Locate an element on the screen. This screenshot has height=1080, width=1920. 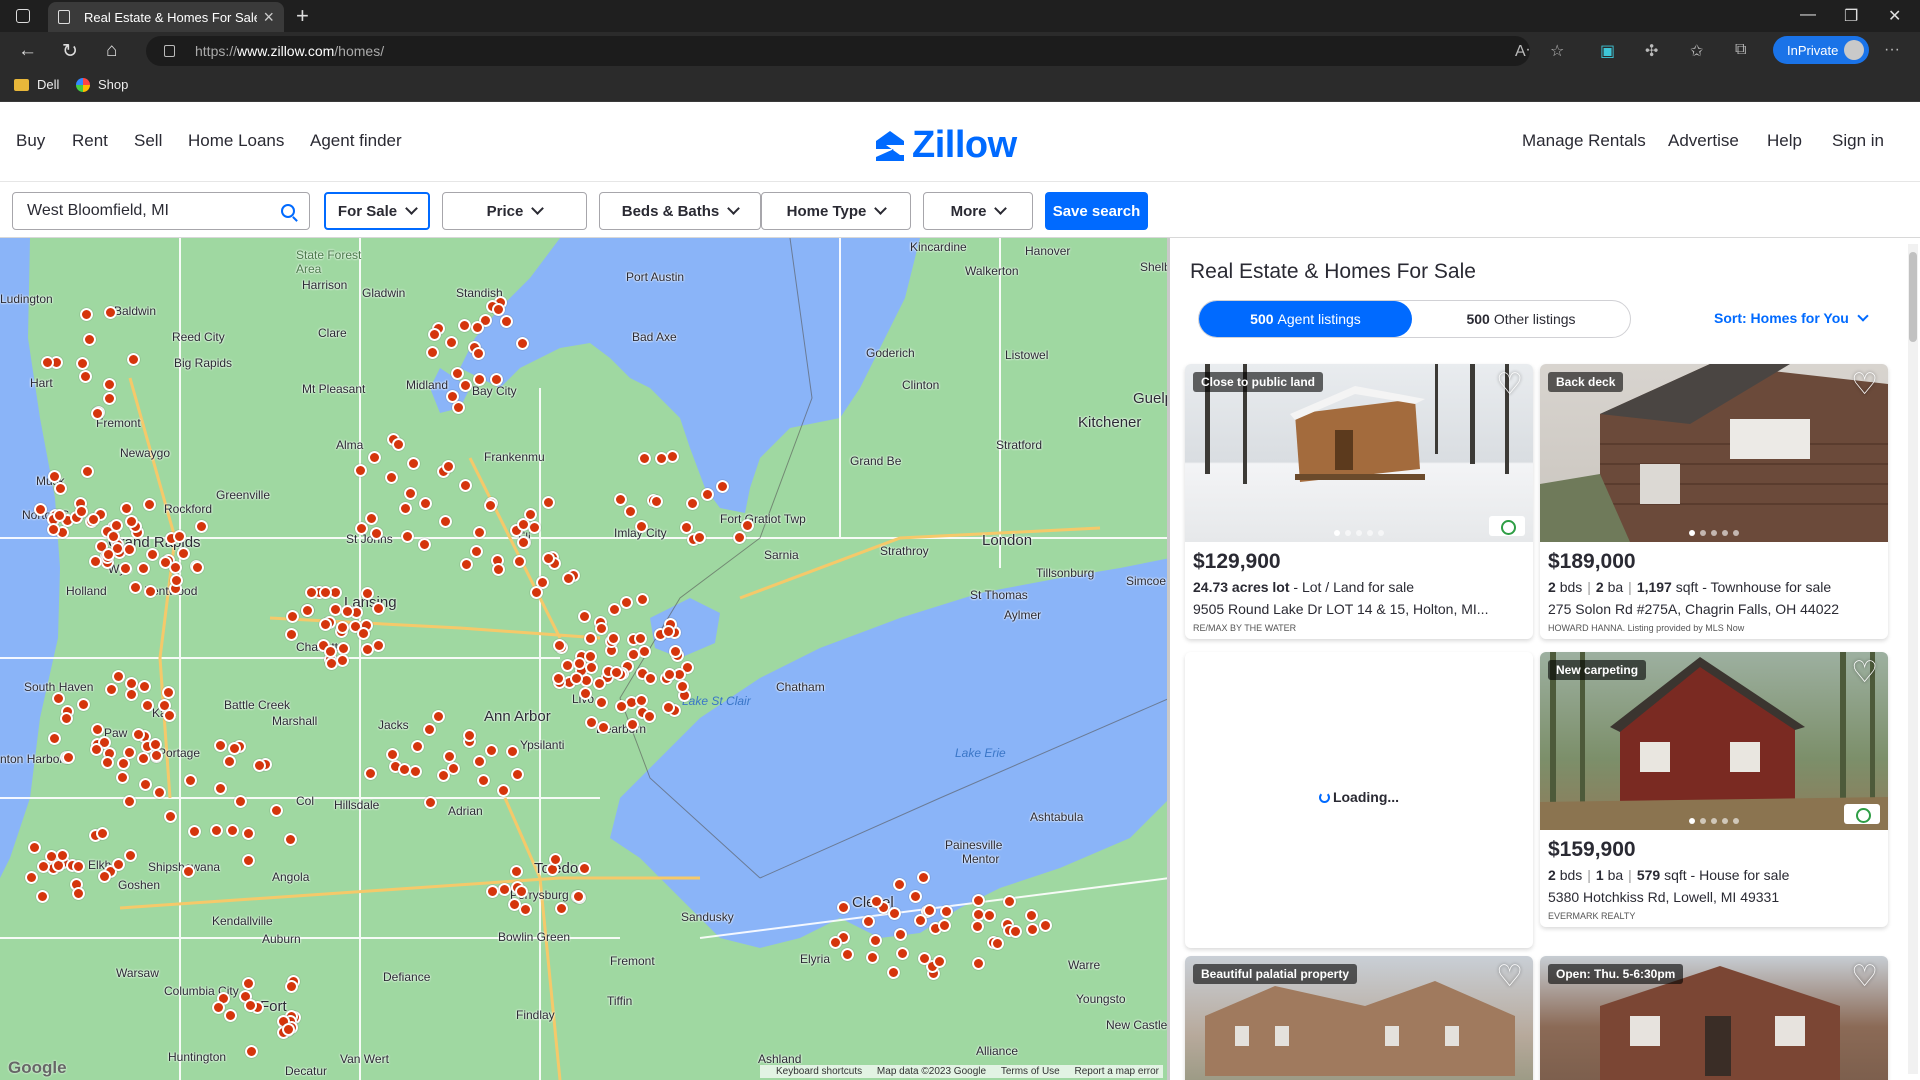
terms-link: Terms of Use is located at coordinates (1030, 1071).